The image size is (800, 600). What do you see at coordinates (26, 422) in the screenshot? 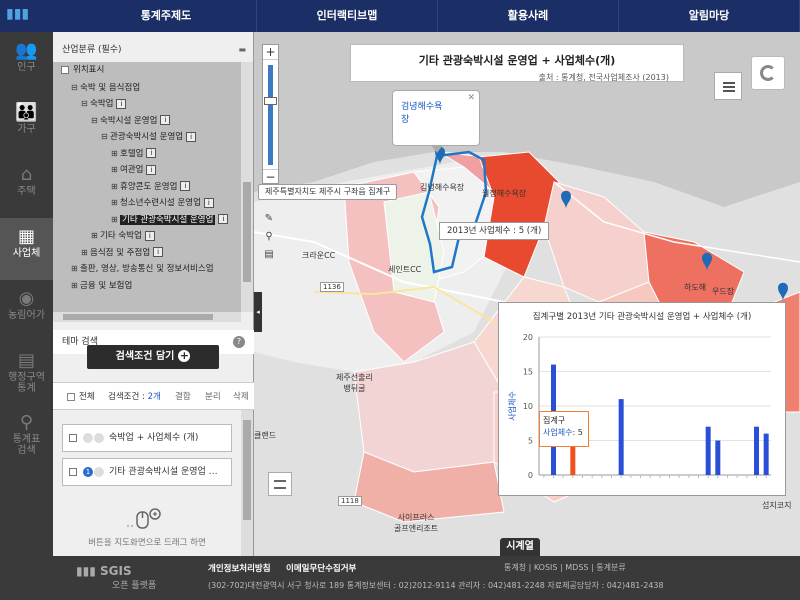
I see `search-doc-icon: ⚲` at bounding box center [26, 422].